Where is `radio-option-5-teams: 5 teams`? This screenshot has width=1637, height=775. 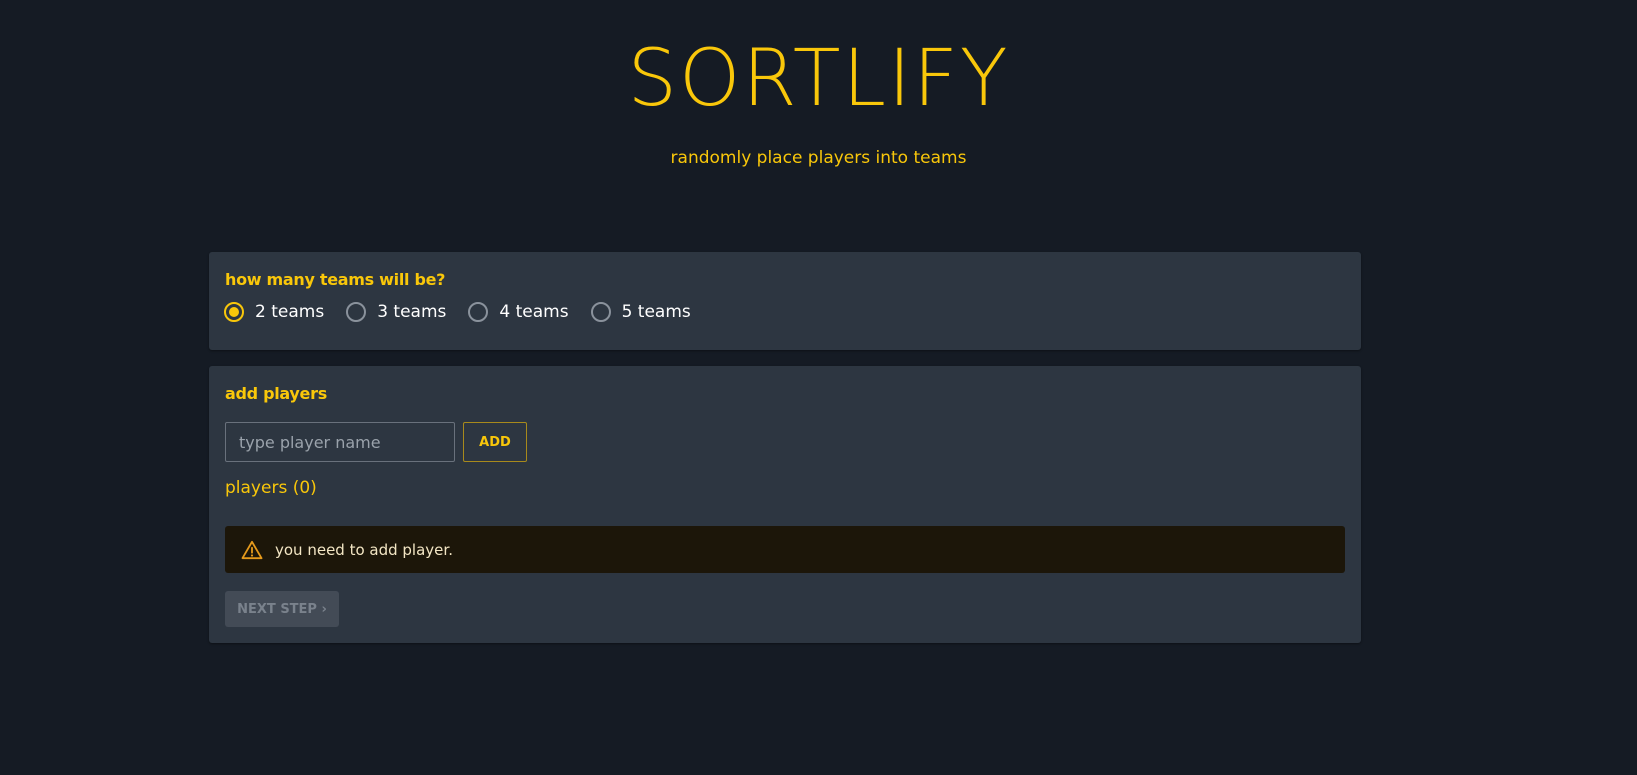 radio-option-5-teams: 5 teams is located at coordinates (640, 312).